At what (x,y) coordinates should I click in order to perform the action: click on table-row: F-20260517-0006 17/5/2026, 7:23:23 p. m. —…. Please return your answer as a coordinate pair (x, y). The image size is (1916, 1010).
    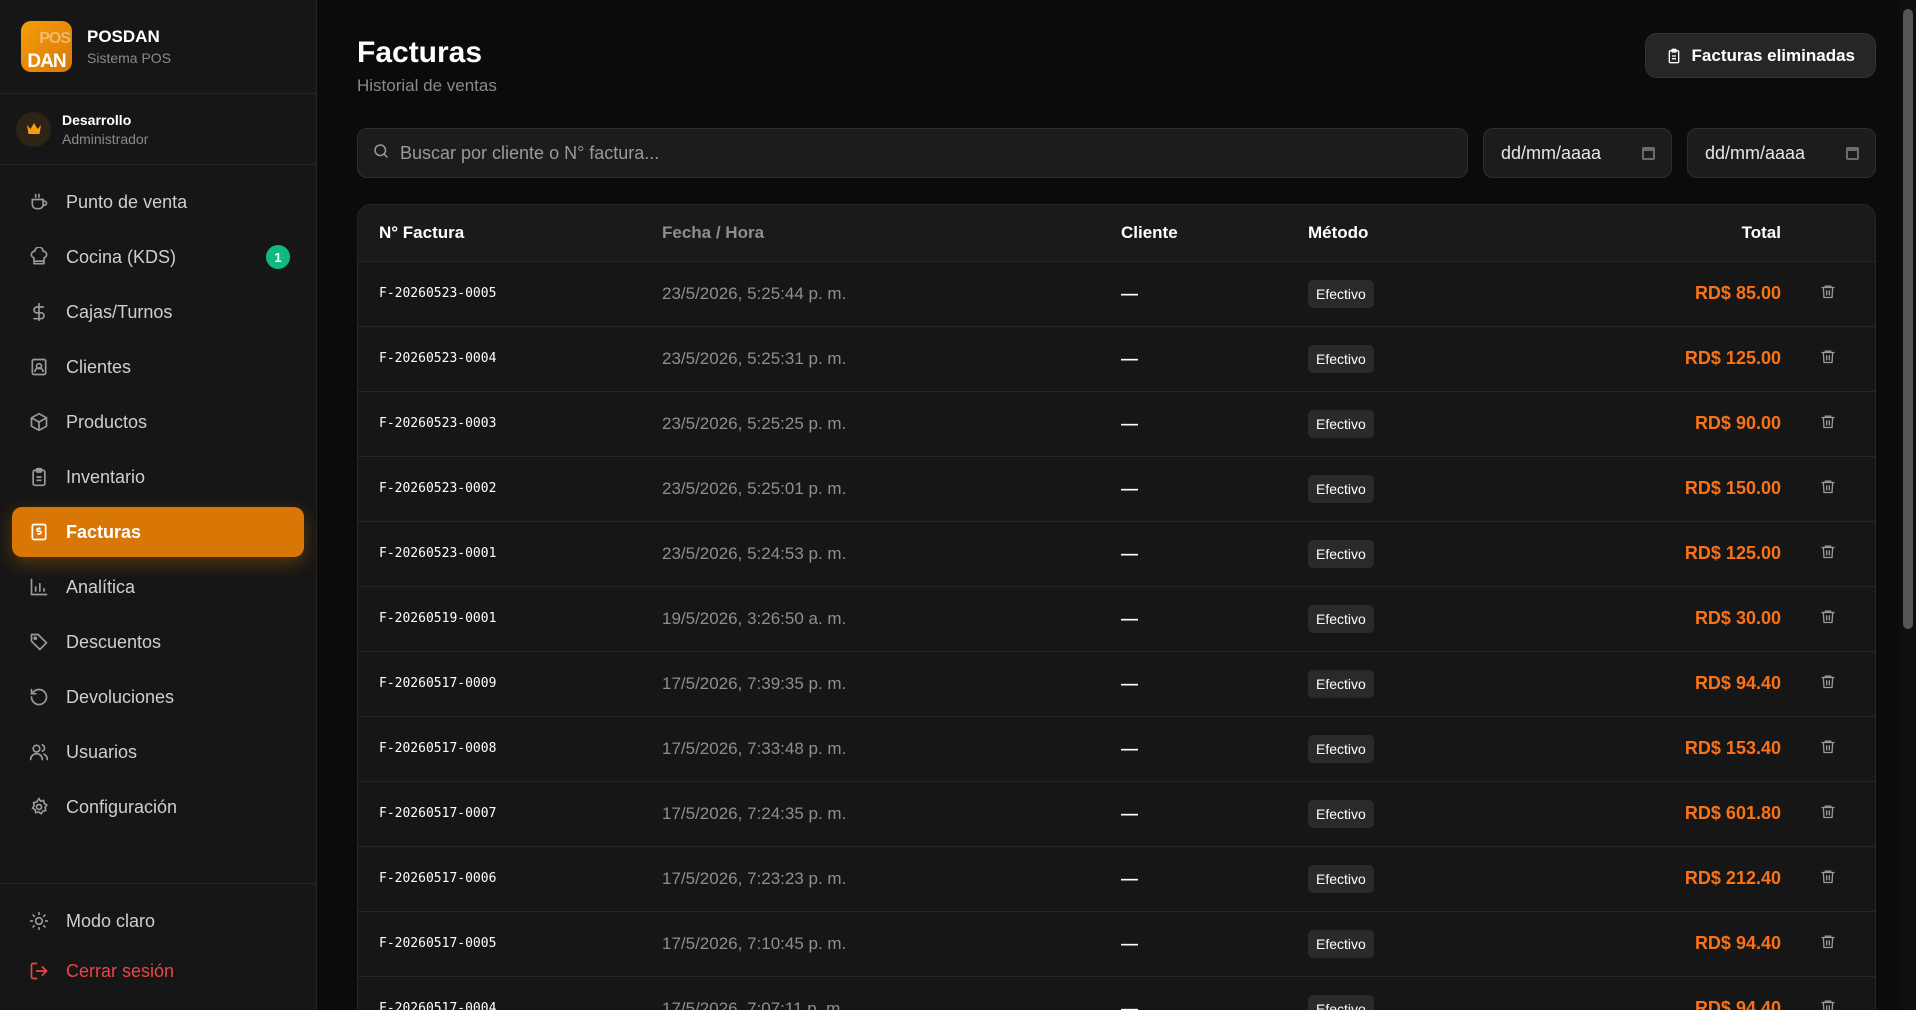
    Looking at the image, I should click on (1116, 878).